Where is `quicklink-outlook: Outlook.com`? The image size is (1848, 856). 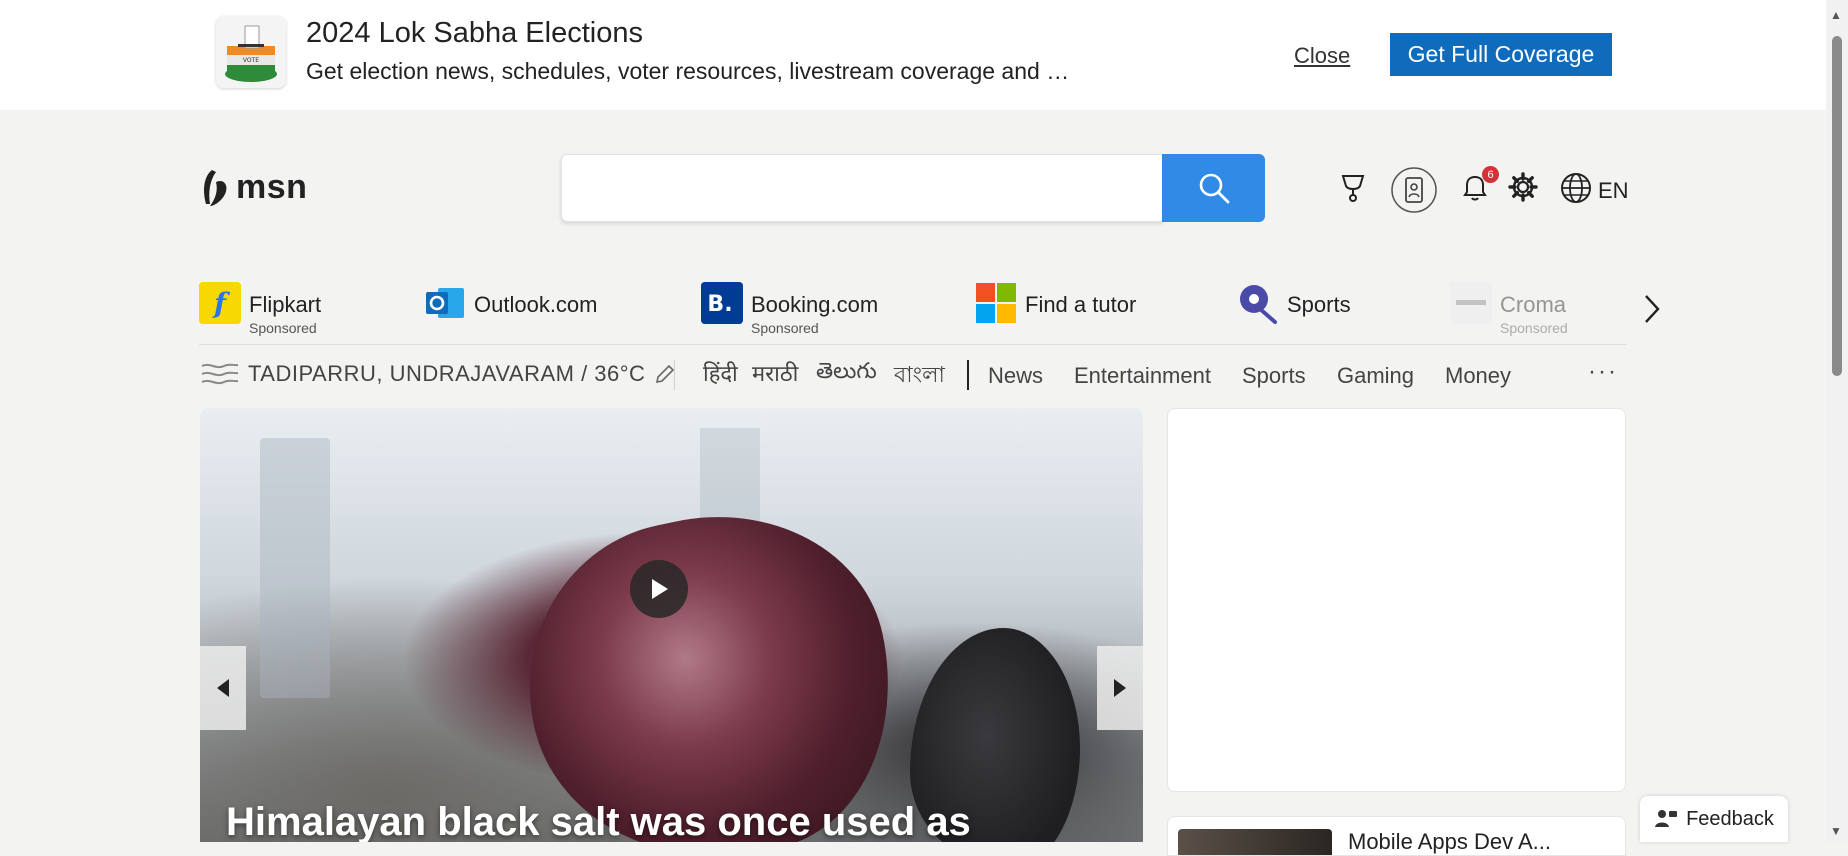
quicklink-outlook: Outlook.com is located at coordinates (511, 312).